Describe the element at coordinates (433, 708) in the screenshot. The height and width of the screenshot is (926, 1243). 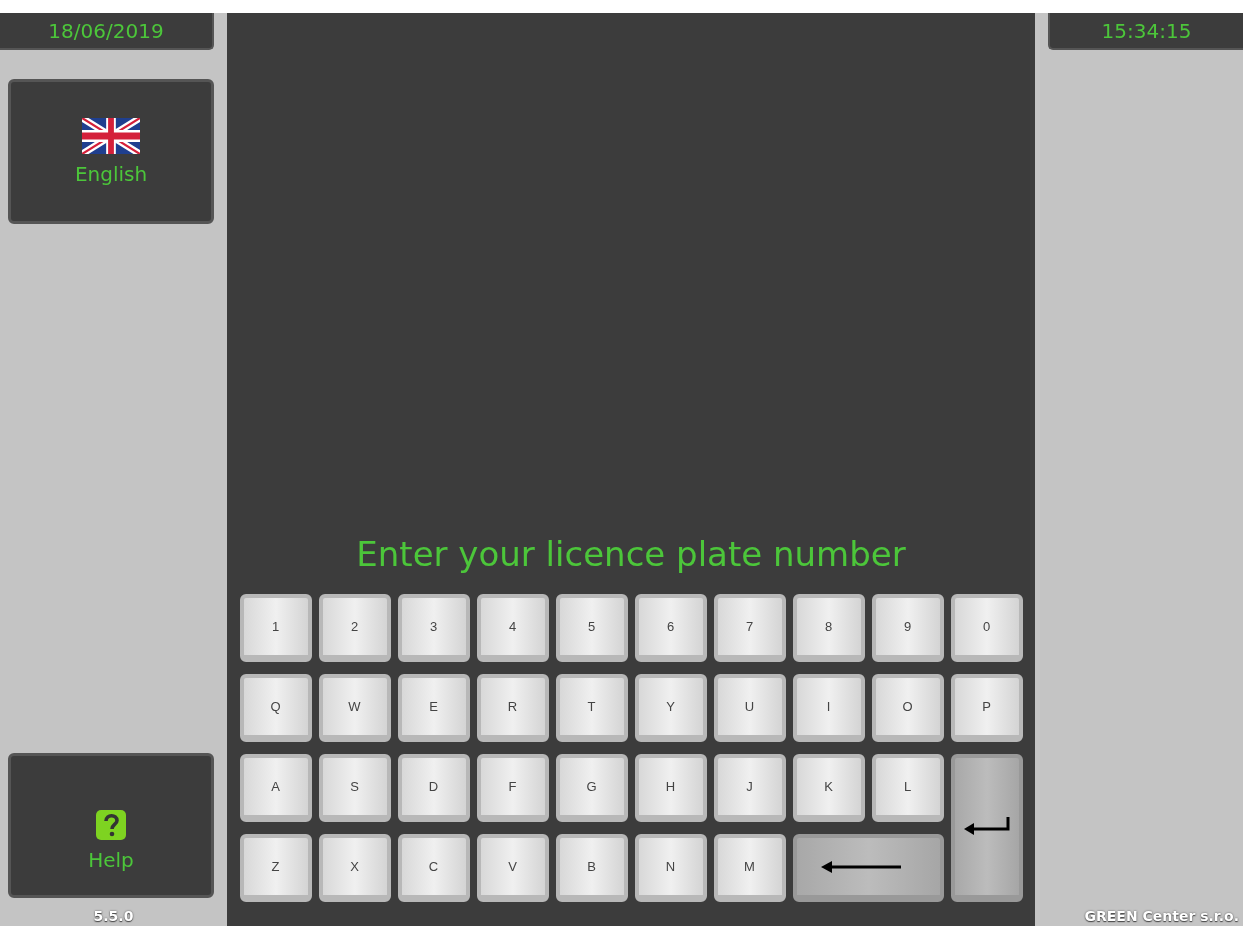
I see `keyboard-key: E` at that location.